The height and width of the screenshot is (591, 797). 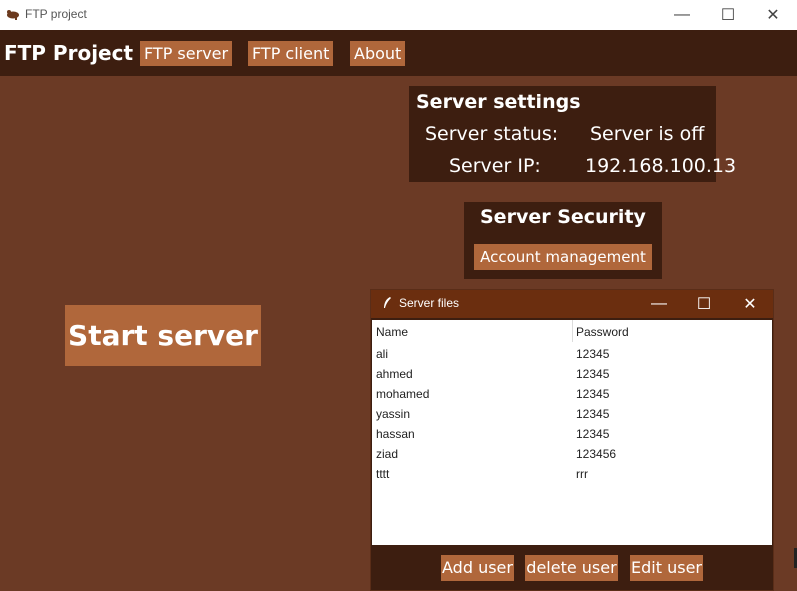 What do you see at coordinates (402, 394) in the screenshot?
I see `table-cell-name: mohamed` at bounding box center [402, 394].